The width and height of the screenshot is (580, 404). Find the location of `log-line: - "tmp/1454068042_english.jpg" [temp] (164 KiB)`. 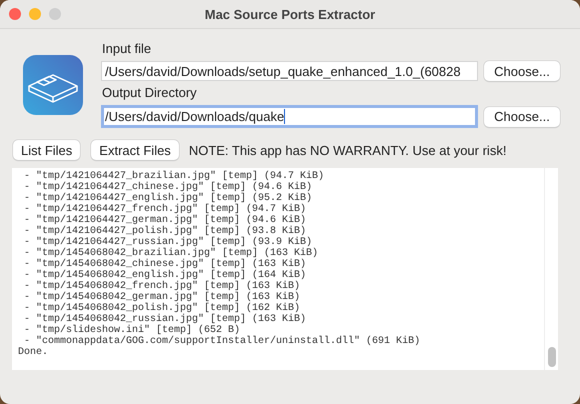

log-line: - "tmp/1454068042_english.jpg" [temp] (164 KiB) is located at coordinates (164, 275).